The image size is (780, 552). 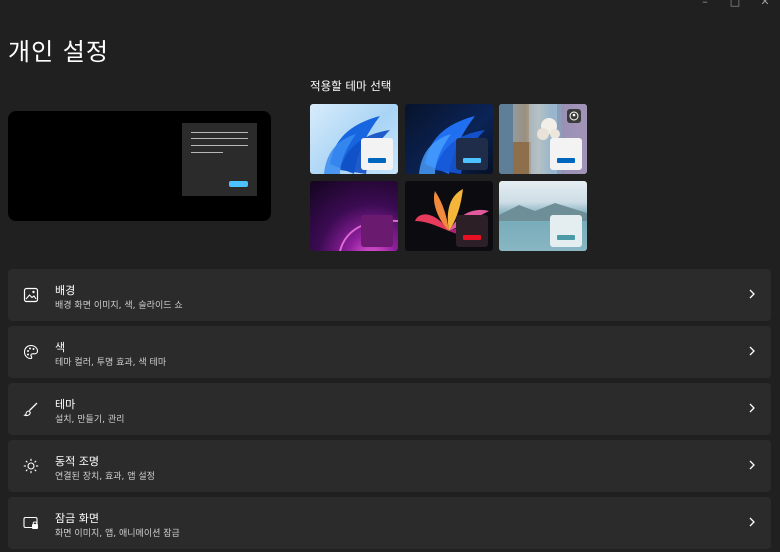 What do you see at coordinates (449, 216) in the screenshot?
I see `theme-tile-captured-motion` at bounding box center [449, 216].